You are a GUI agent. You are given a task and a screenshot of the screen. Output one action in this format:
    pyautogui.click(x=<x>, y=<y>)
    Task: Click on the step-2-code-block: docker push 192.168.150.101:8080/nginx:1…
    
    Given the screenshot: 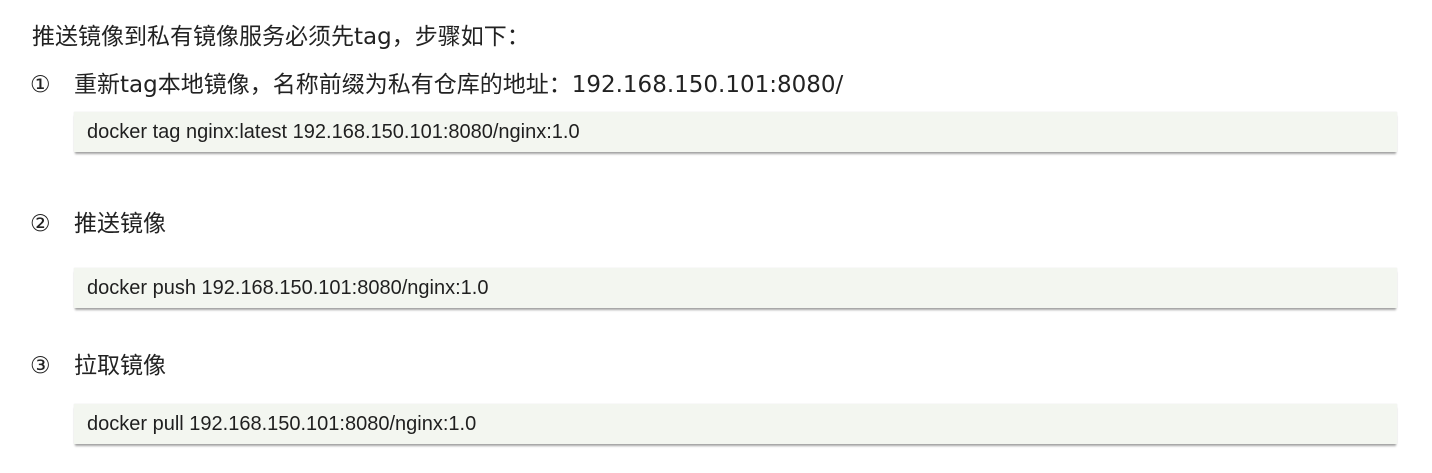 What is the action you would take?
    pyautogui.click(x=735, y=288)
    